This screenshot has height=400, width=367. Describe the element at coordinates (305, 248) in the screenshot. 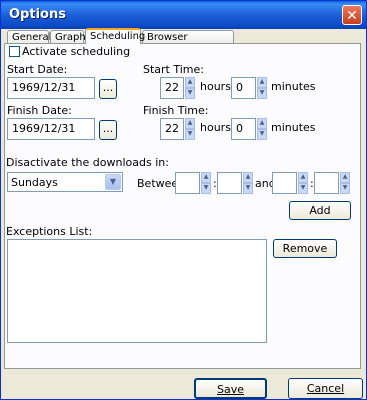

I see `remove-button: Remove` at that location.